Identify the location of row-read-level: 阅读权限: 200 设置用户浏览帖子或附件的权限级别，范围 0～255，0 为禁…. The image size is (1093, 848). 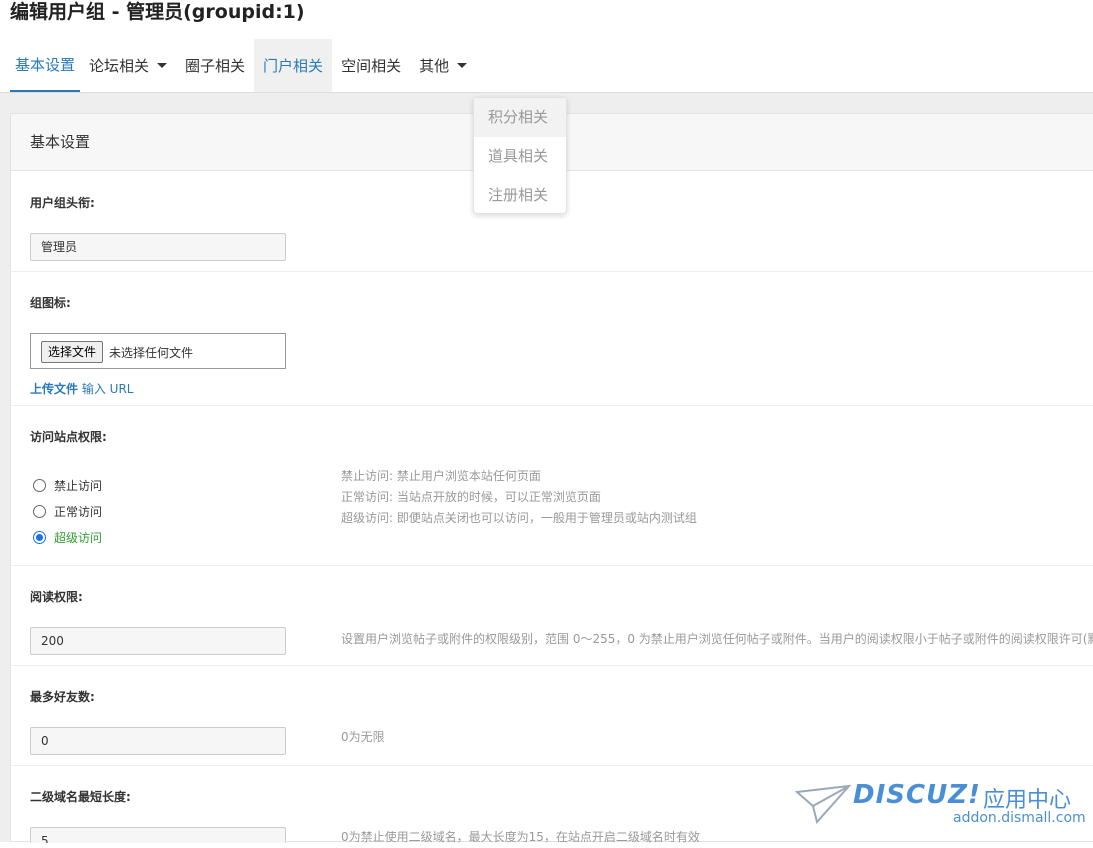
(552, 616).